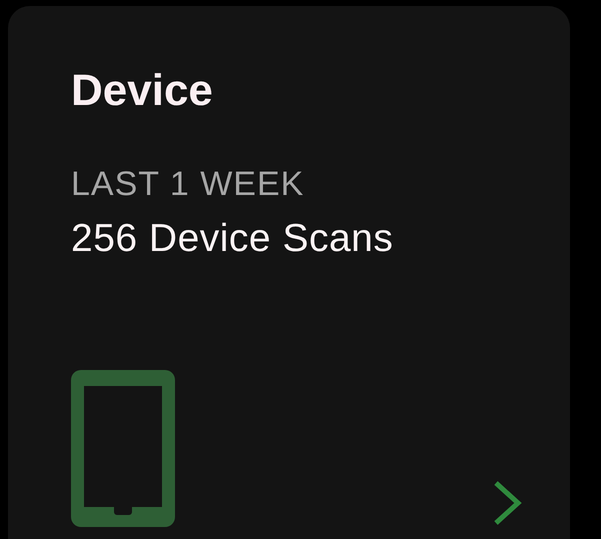 This screenshot has height=539, width=601. Describe the element at coordinates (142, 91) in the screenshot. I see `card-title: Device` at that location.